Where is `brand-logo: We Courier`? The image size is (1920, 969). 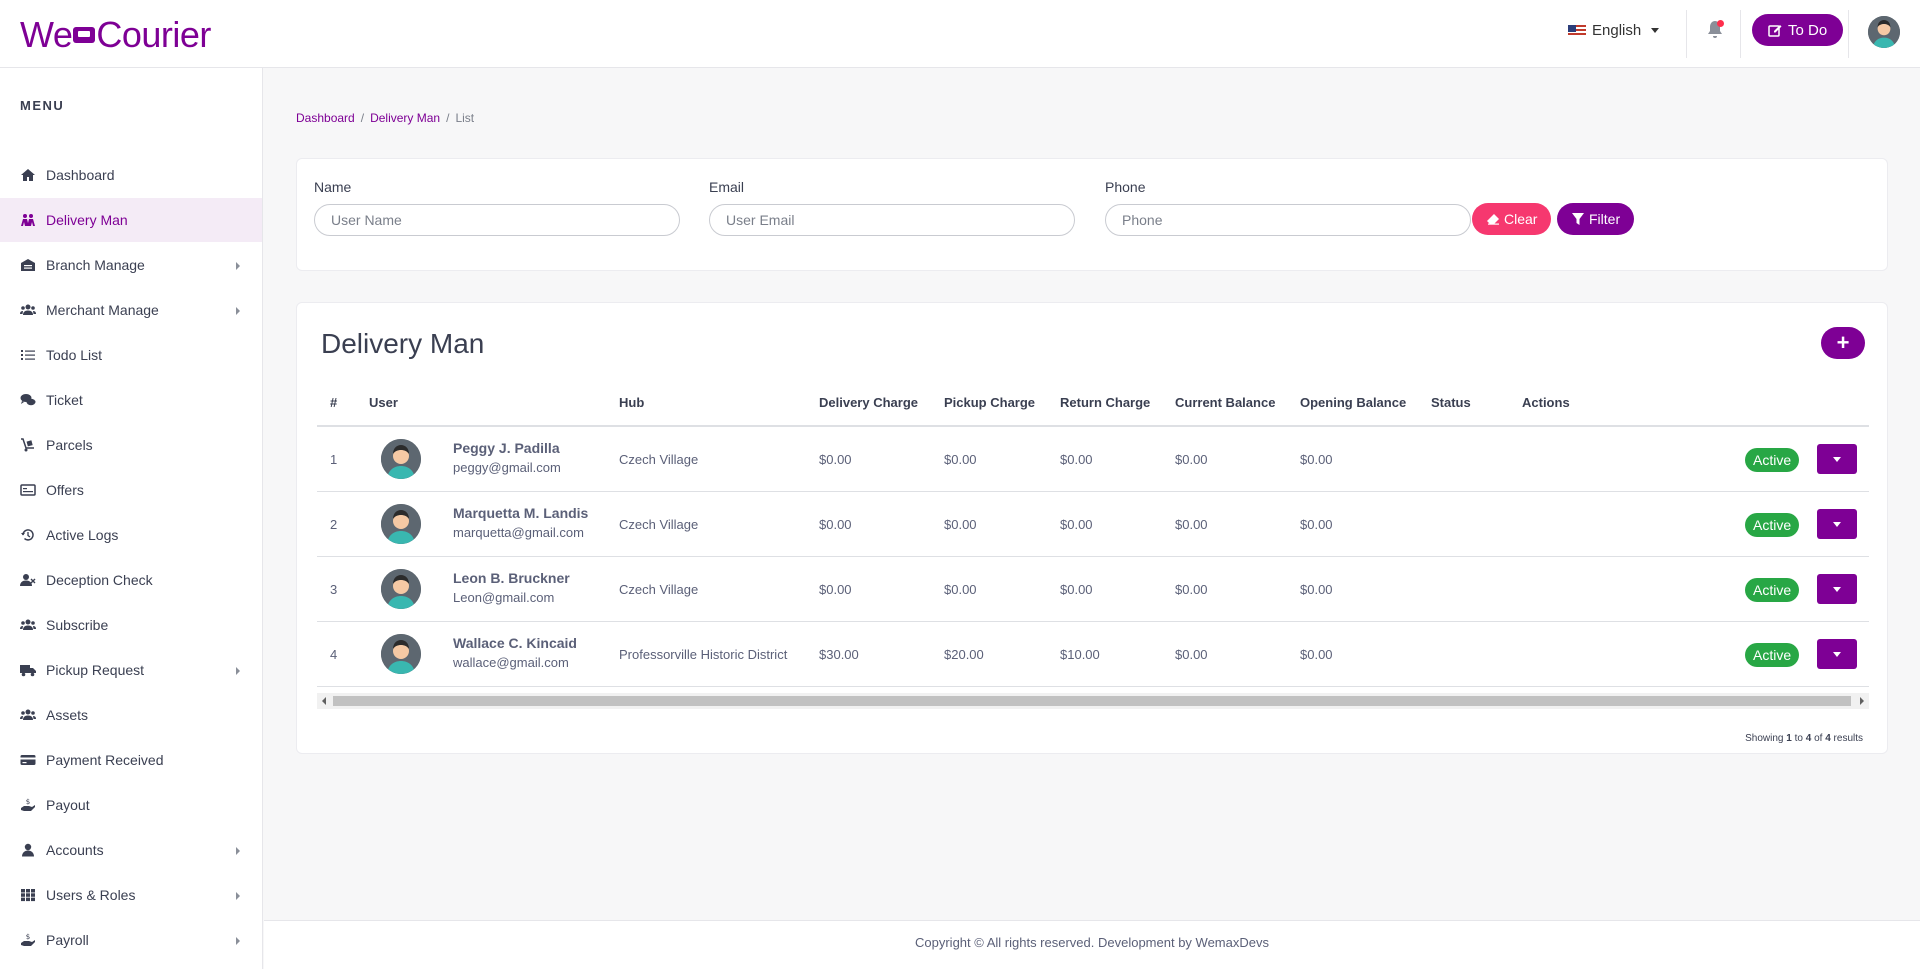 brand-logo: We Courier is located at coordinates (115, 35).